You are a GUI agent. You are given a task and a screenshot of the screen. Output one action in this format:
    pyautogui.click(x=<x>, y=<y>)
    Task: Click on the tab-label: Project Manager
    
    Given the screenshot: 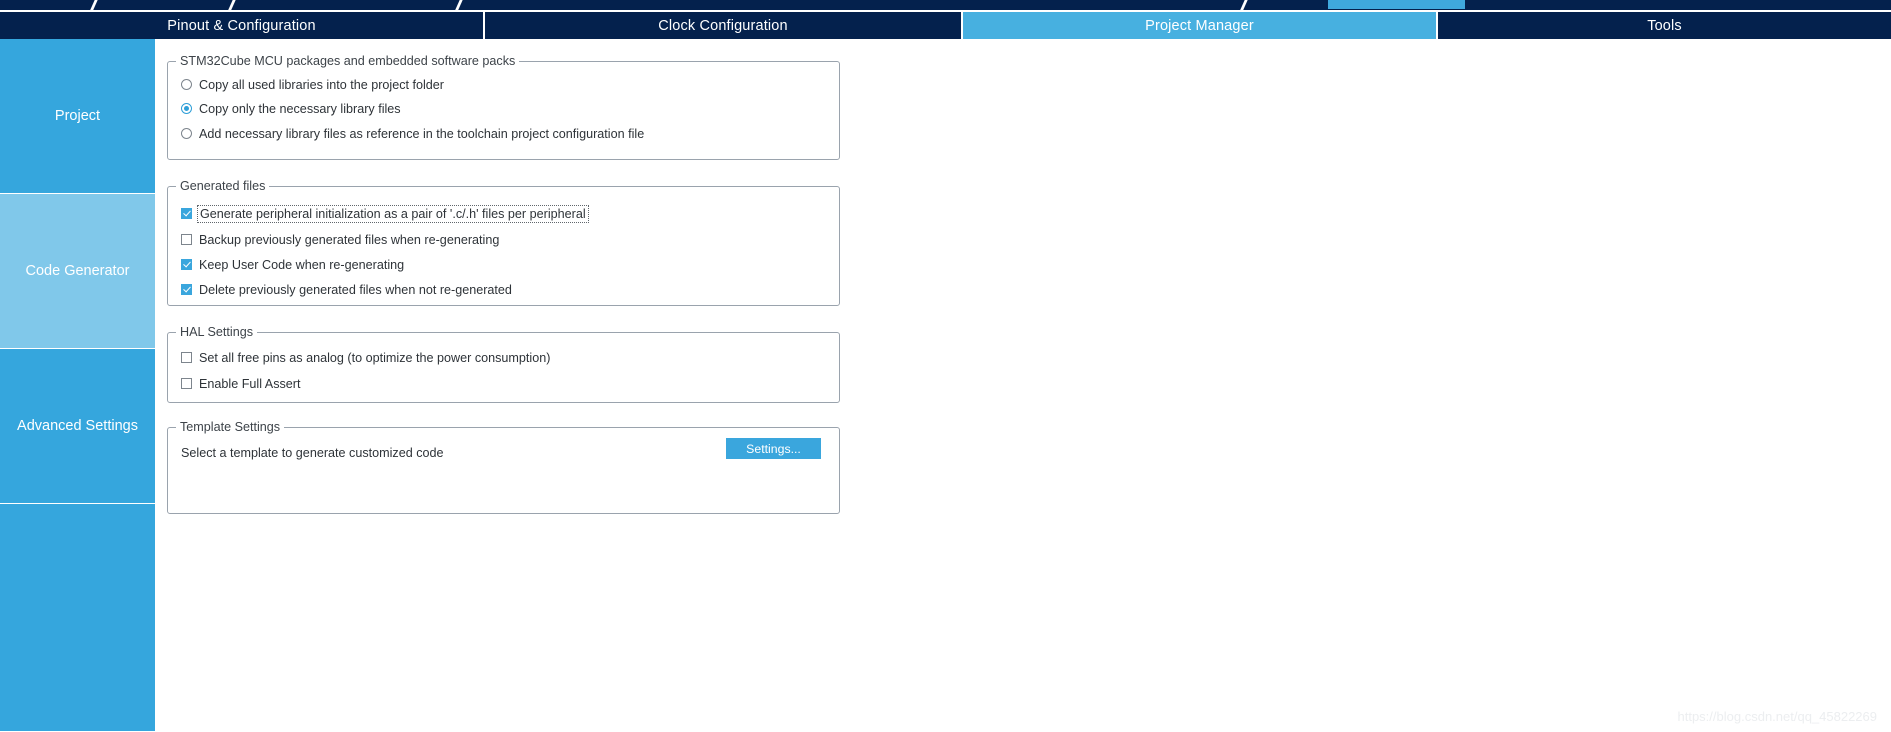 What is the action you would take?
    pyautogui.click(x=1199, y=25)
    